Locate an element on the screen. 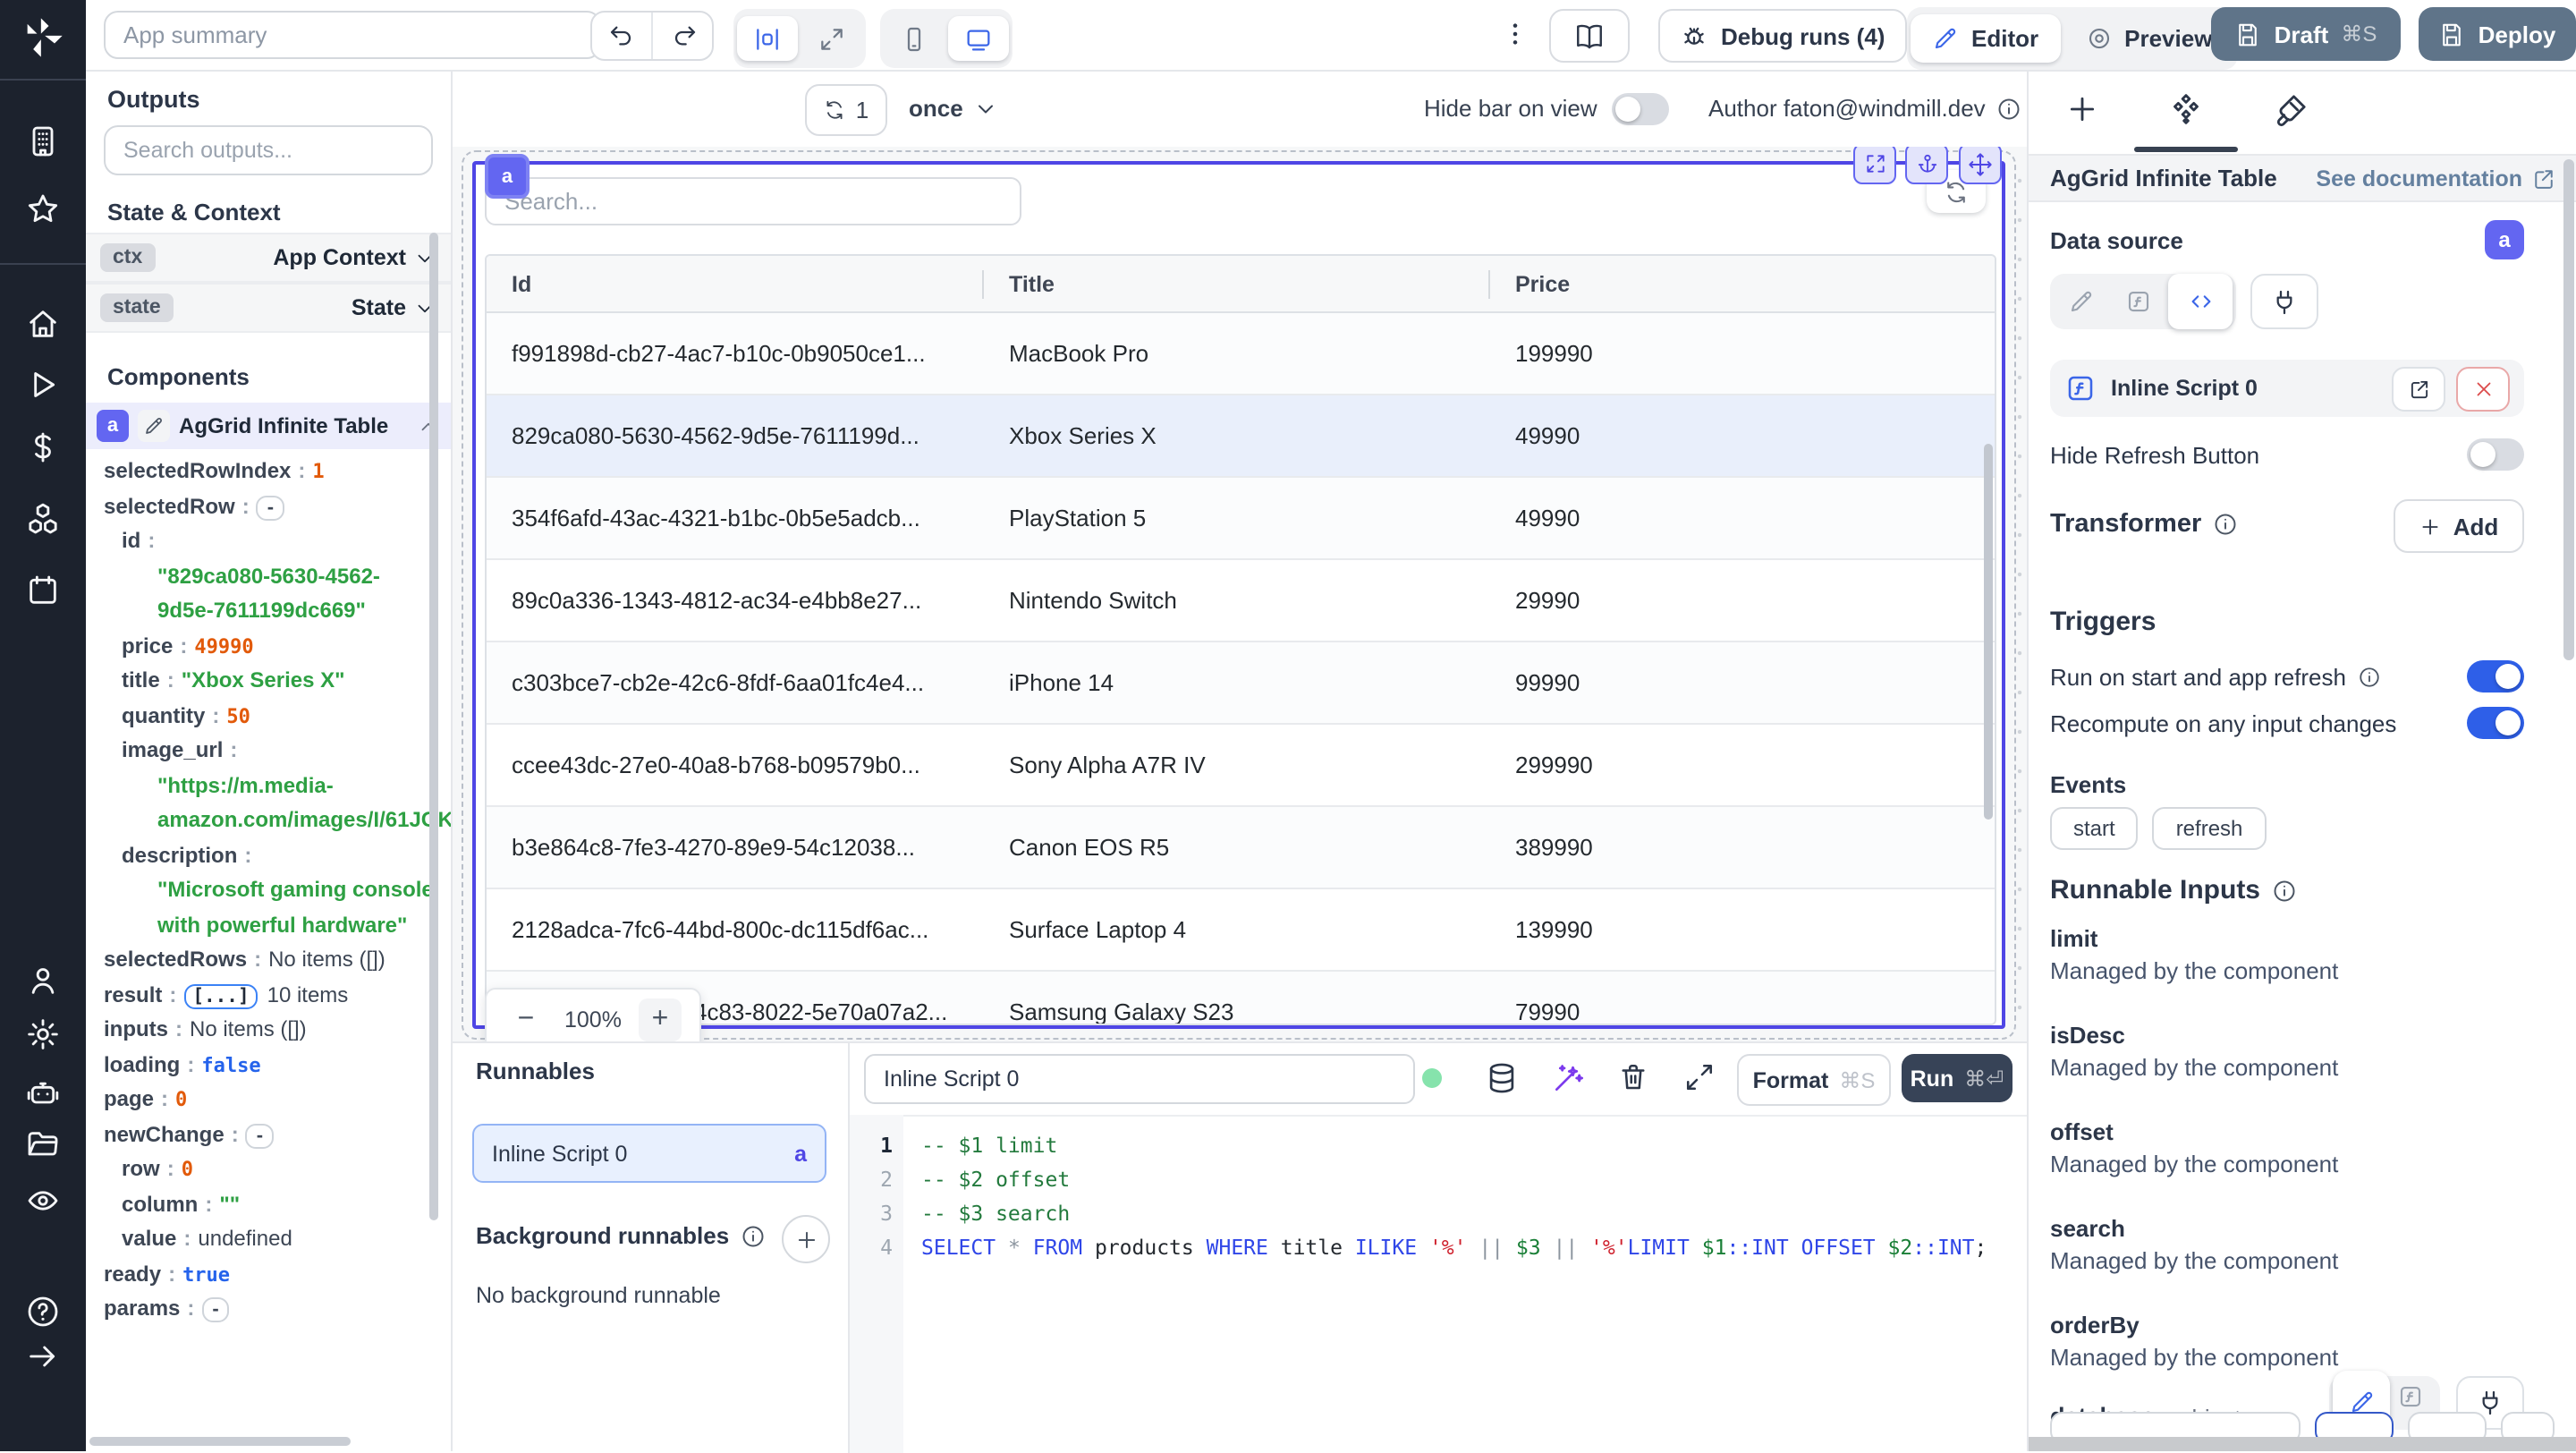 This screenshot has width=2576, height=1453. run-button: Run ⌘⏎ is located at coordinates (1957, 1078).